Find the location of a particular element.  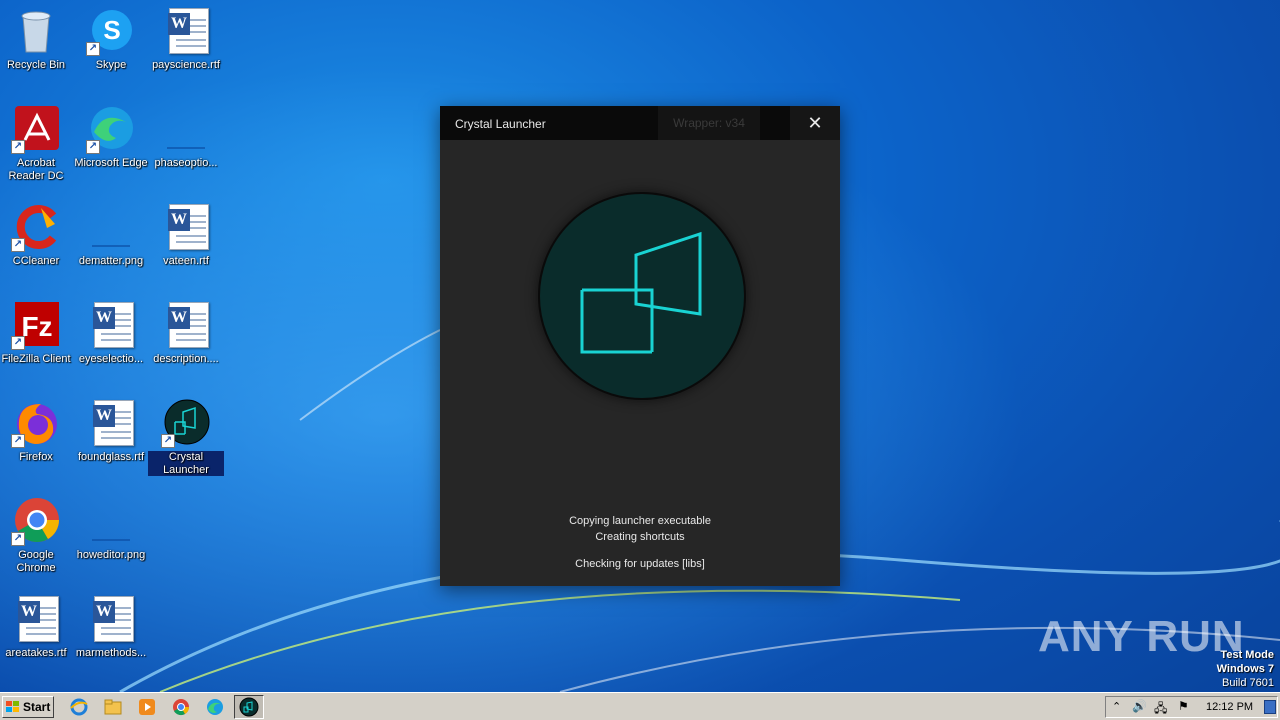

recycle-bin-icon is located at coordinates (36, 31).